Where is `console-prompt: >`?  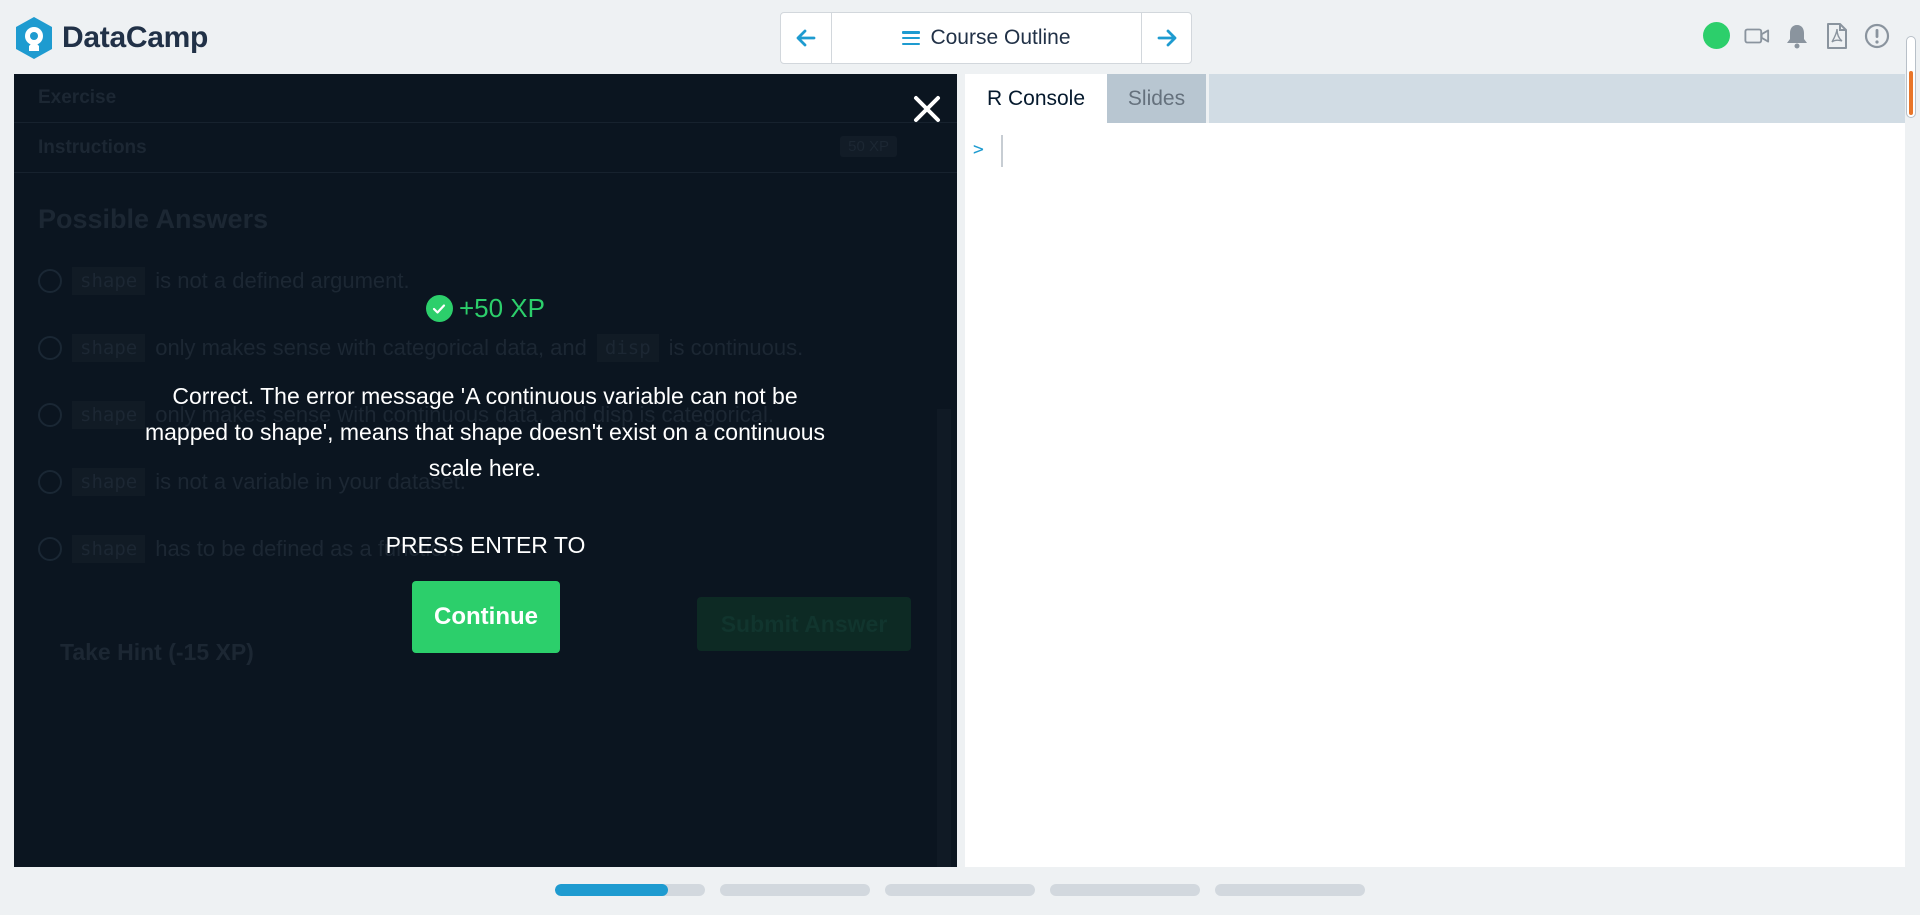 console-prompt: > is located at coordinates (978, 149).